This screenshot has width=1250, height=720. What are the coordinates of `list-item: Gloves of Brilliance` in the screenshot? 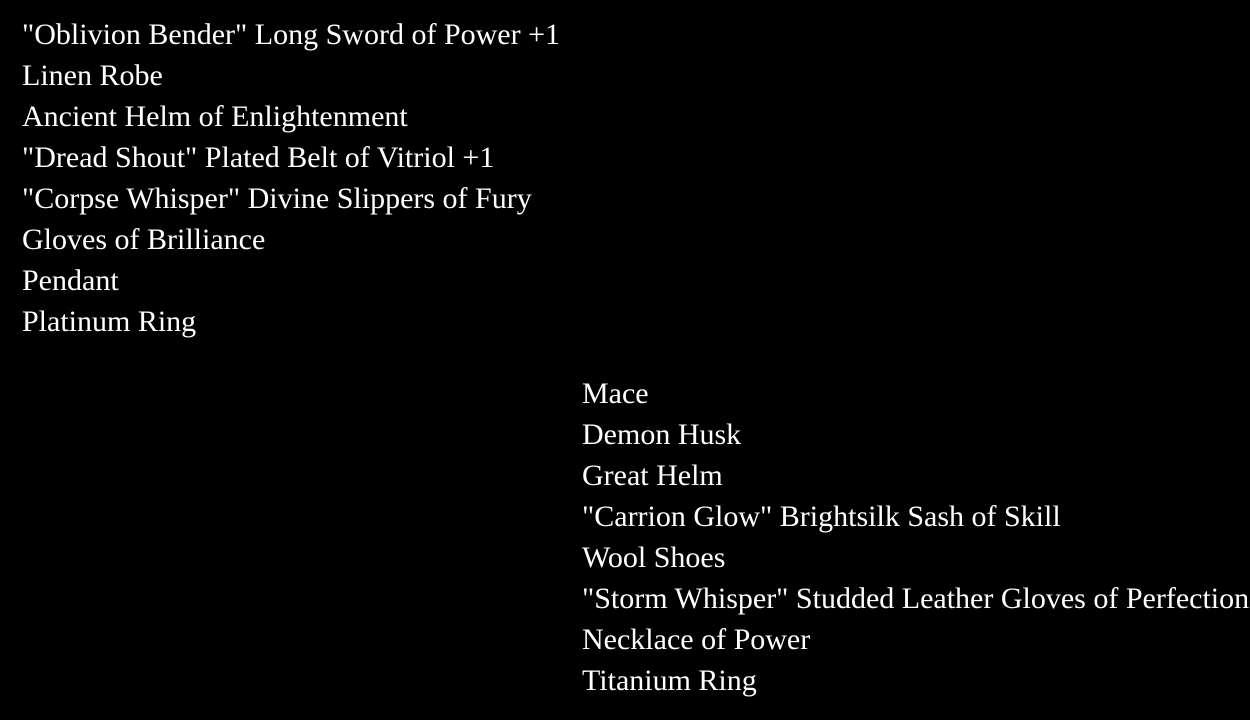 It's located at (291, 239).